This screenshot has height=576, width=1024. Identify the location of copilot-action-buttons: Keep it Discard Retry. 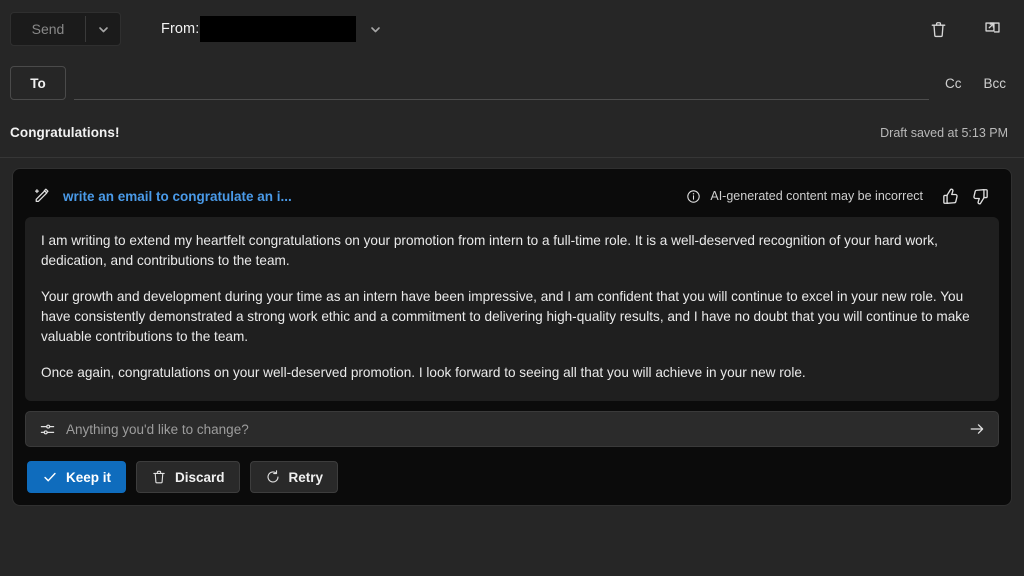
(512, 477).